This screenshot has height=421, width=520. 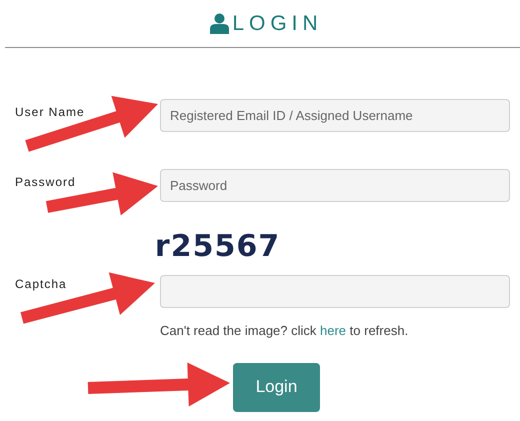 What do you see at coordinates (46, 182) in the screenshot?
I see `field-label: Password` at bounding box center [46, 182].